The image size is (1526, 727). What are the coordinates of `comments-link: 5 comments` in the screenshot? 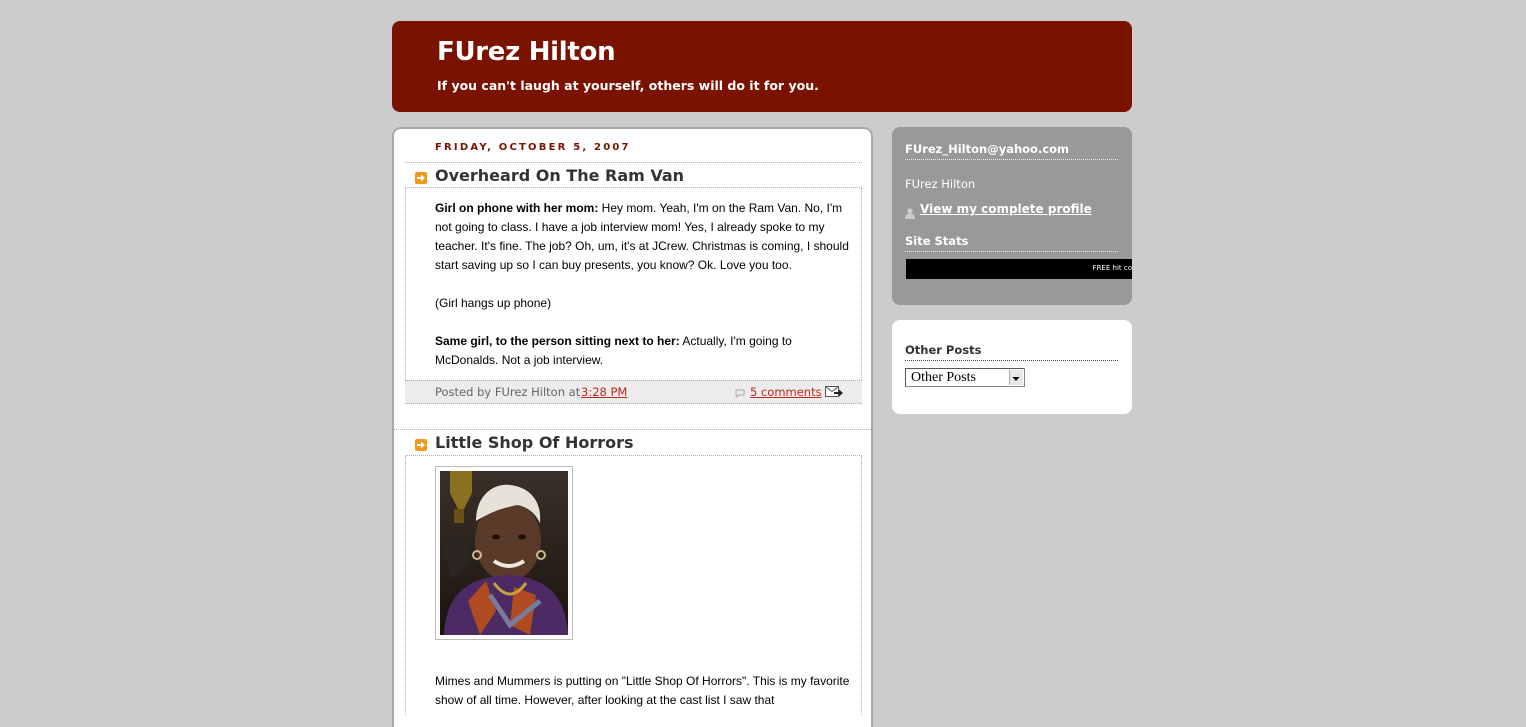 It's located at (786, 392).